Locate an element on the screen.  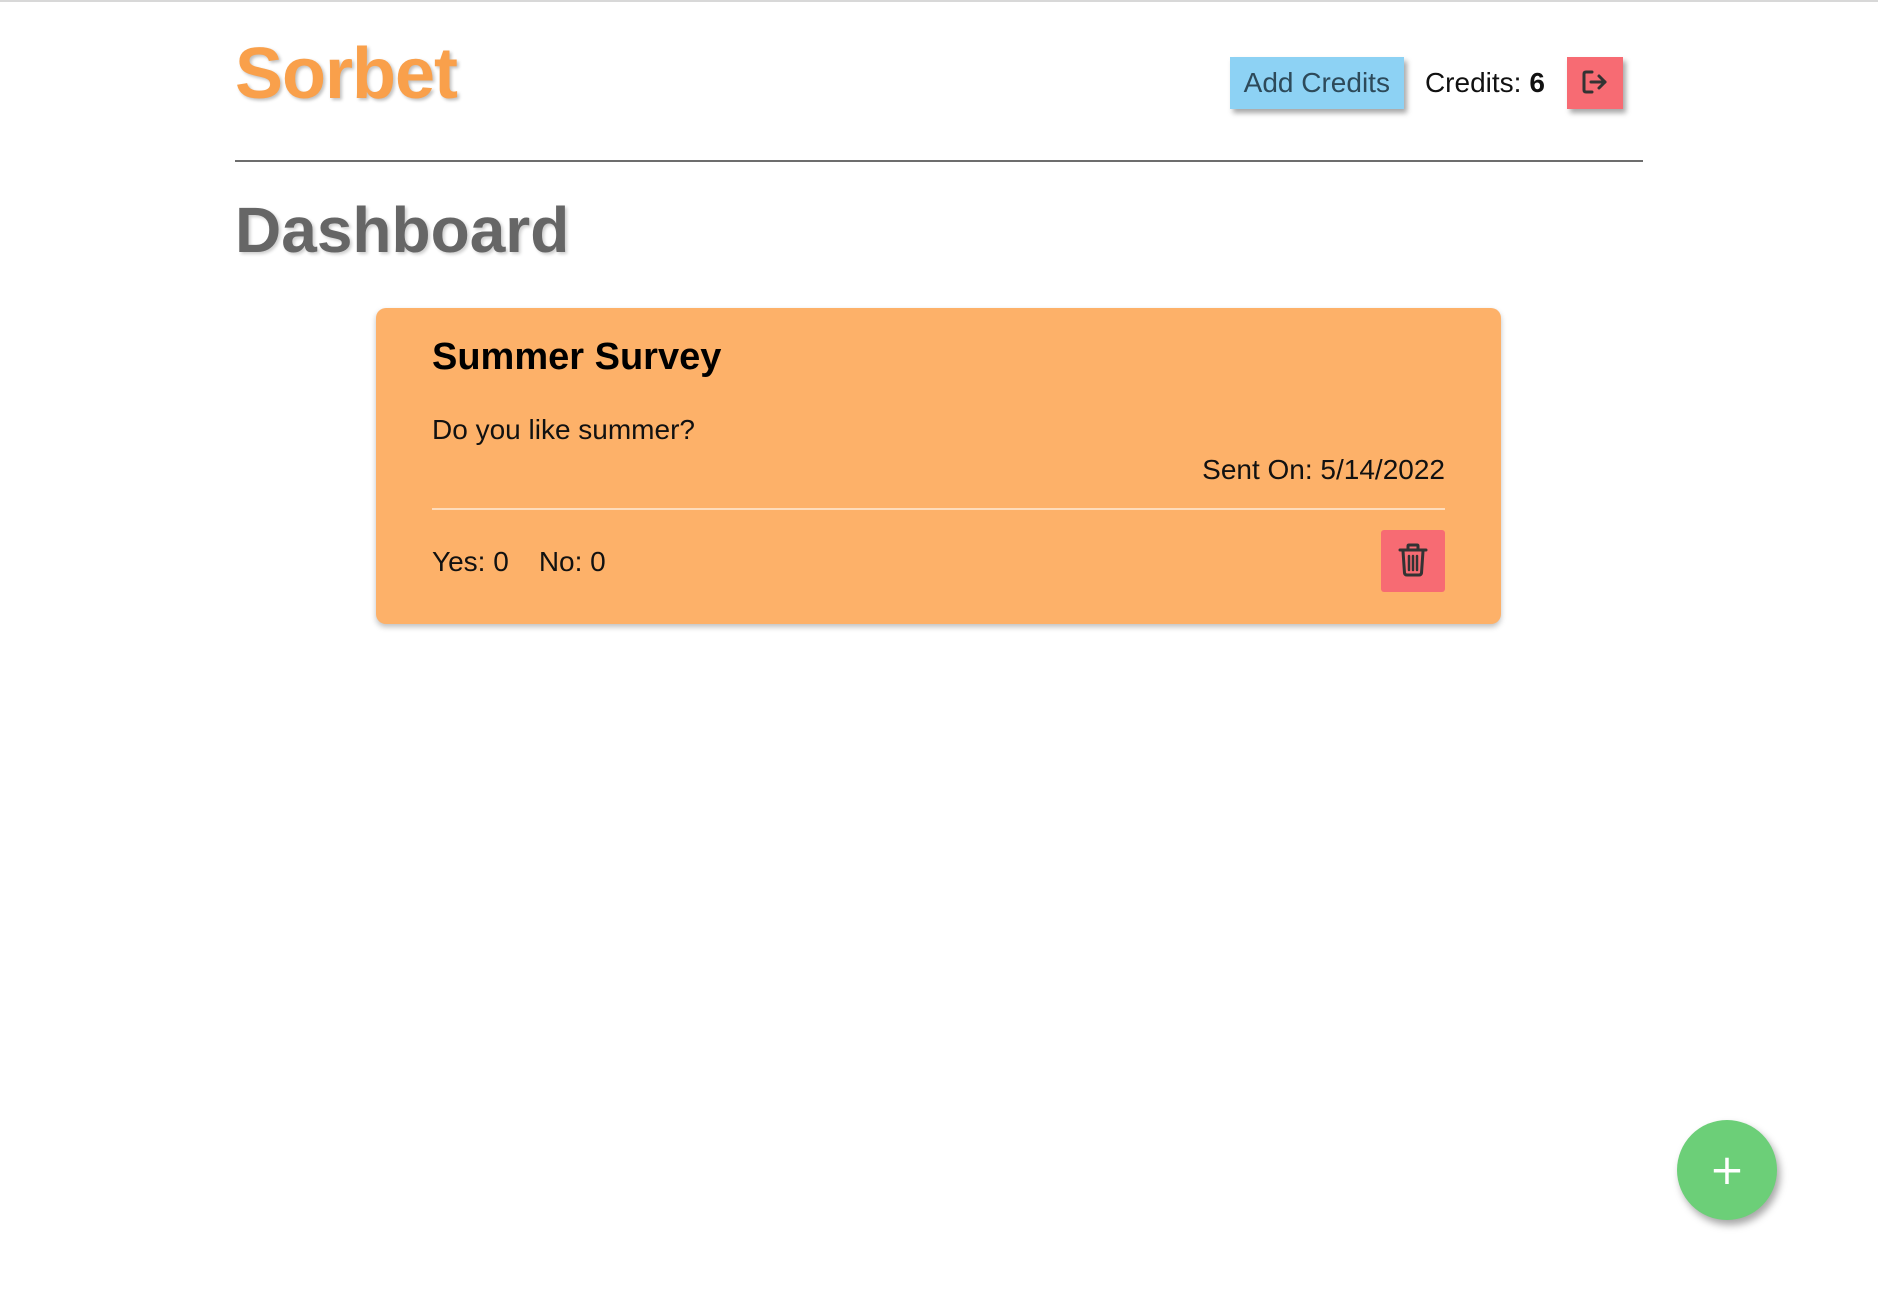
logout-button is located at coordinates (1595, 83).